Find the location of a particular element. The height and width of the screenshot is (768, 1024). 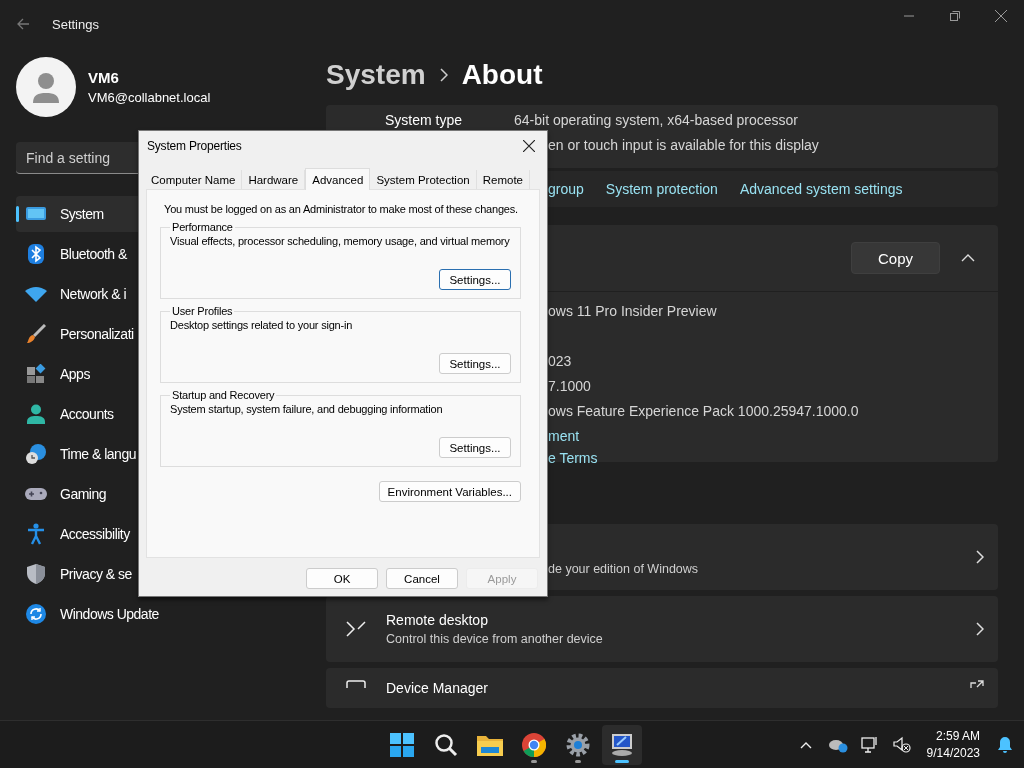

row-subtitle: Control this device from another device is located at coordinates (495, 639).